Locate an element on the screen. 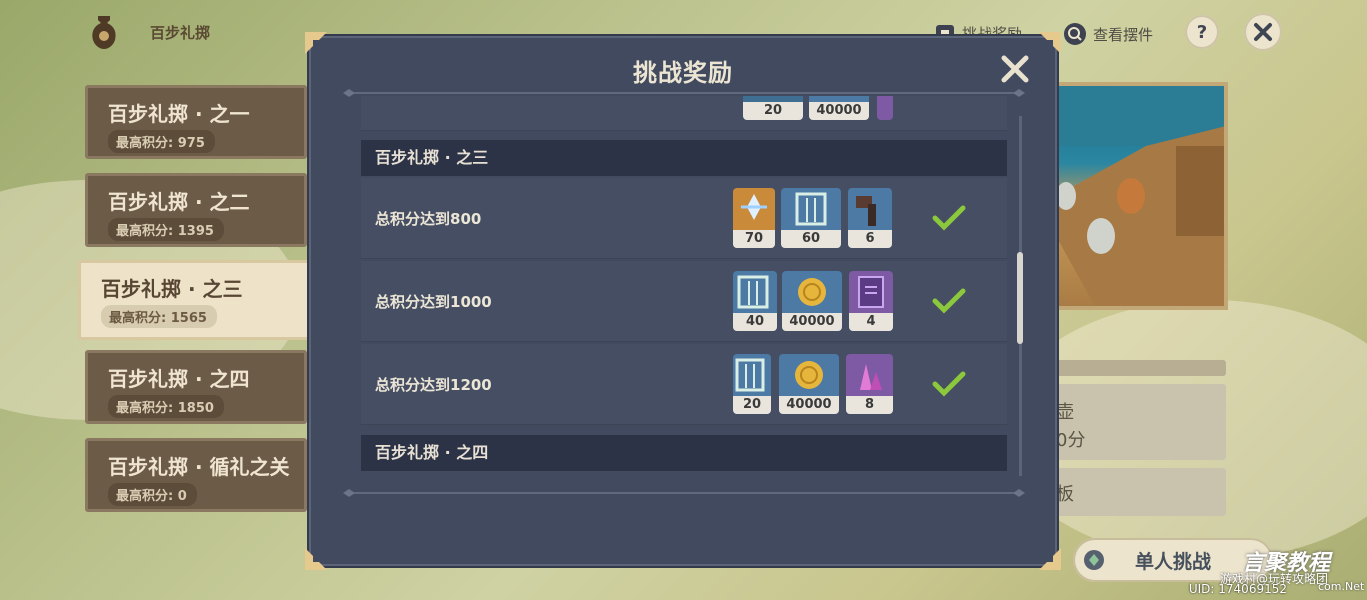  material-icon is located at coordinates (885, 108).